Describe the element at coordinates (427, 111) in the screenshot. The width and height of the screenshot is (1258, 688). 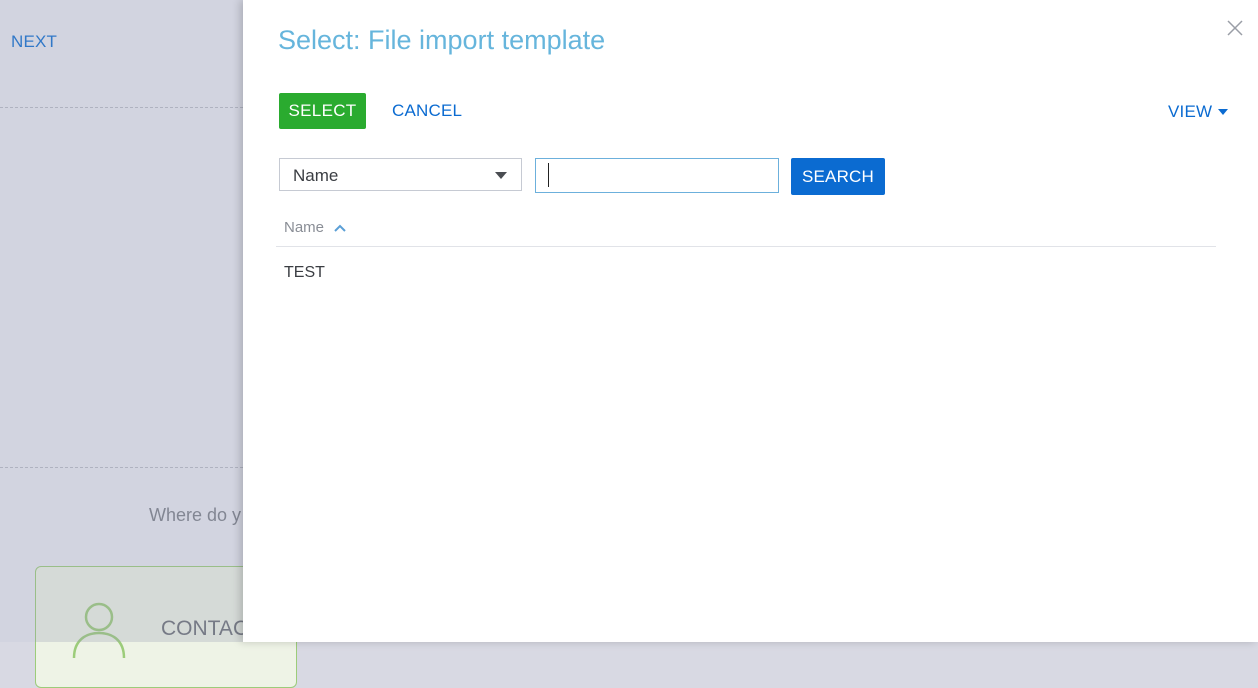
I see `cancel-button: CANCEL` at that location.